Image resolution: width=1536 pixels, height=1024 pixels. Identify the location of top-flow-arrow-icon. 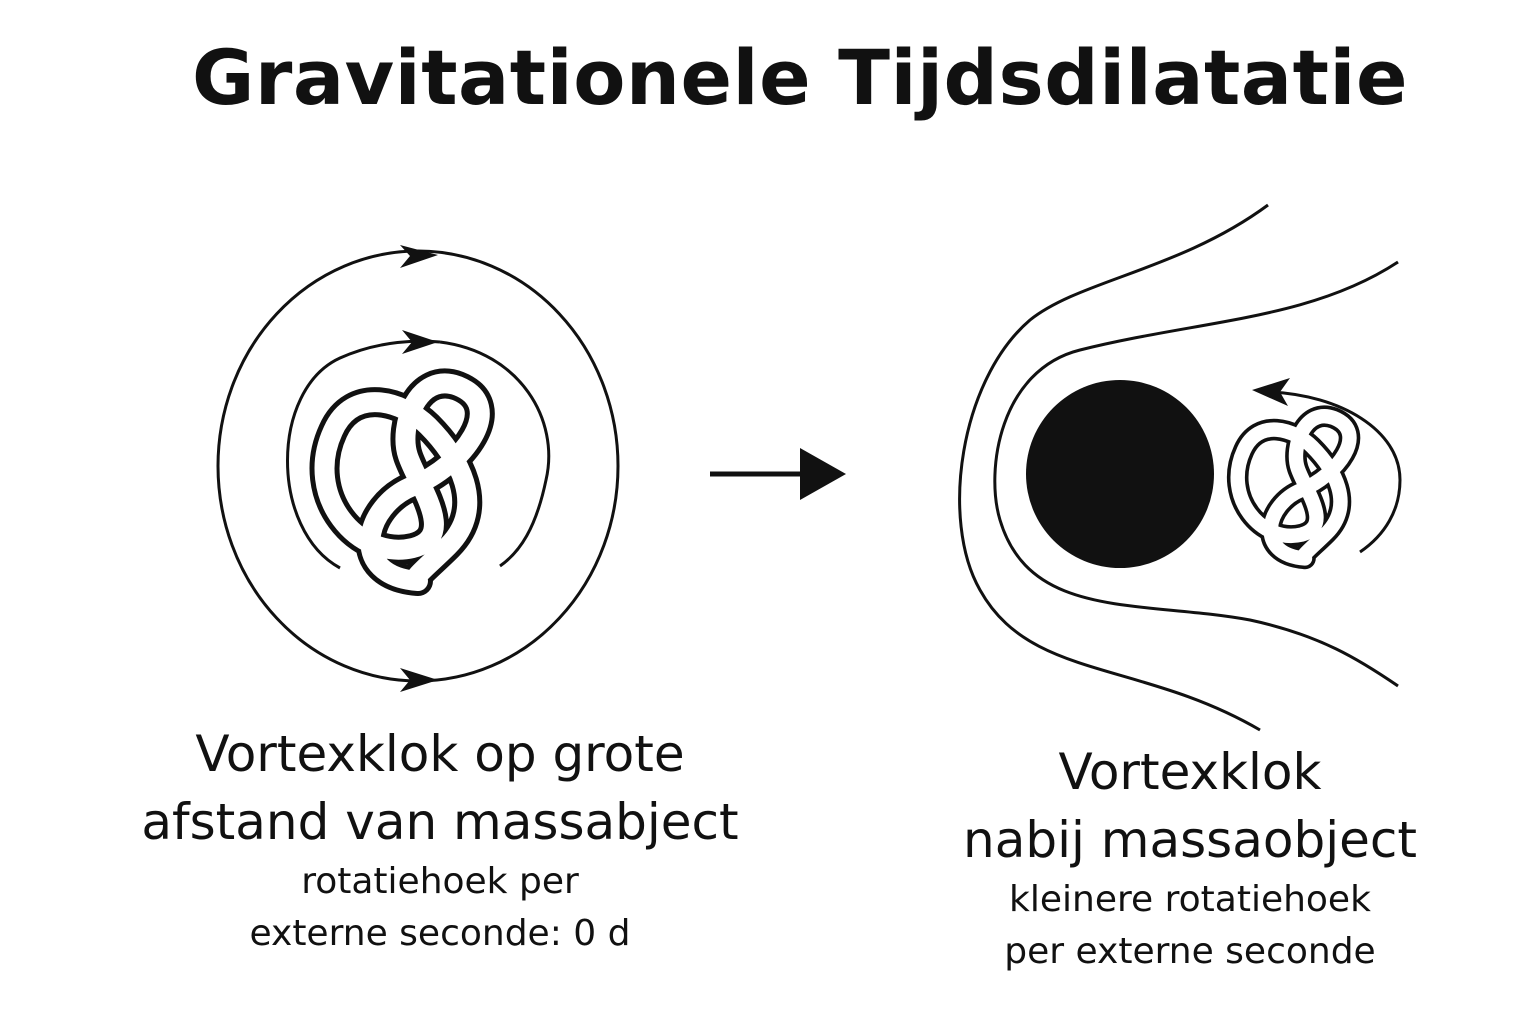
(419, 256).